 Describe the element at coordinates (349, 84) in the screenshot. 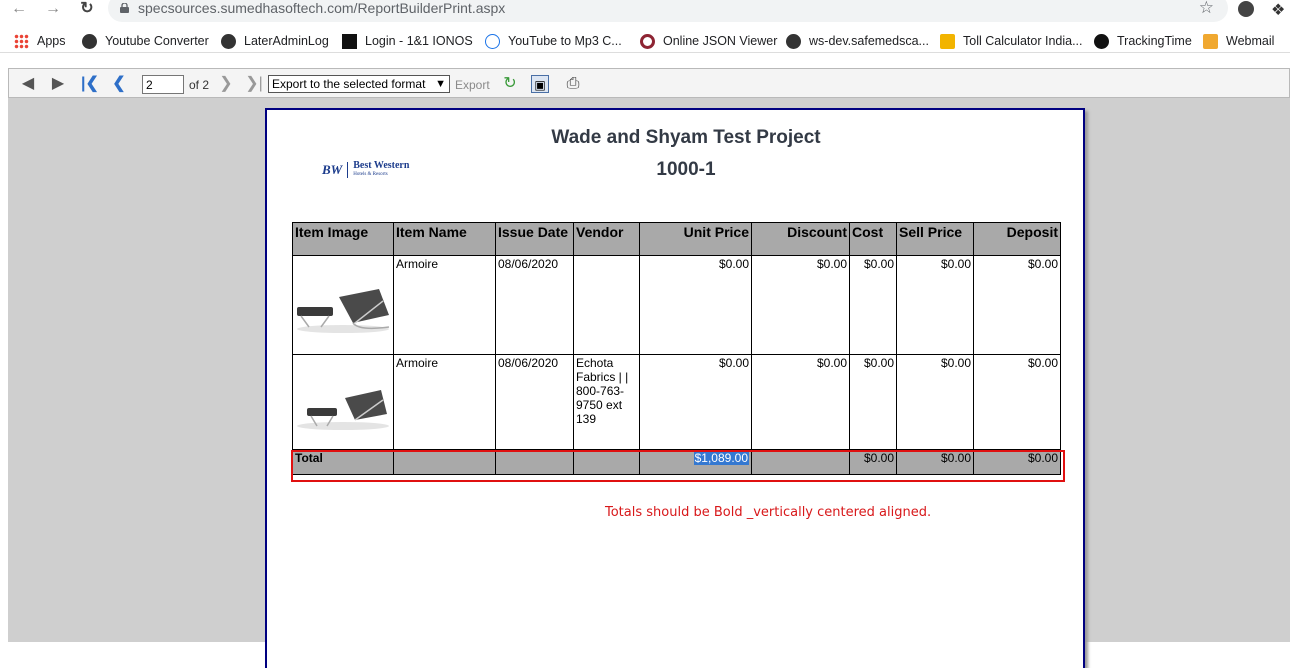

I see `export-format-value: Export to the selected format` at that location.